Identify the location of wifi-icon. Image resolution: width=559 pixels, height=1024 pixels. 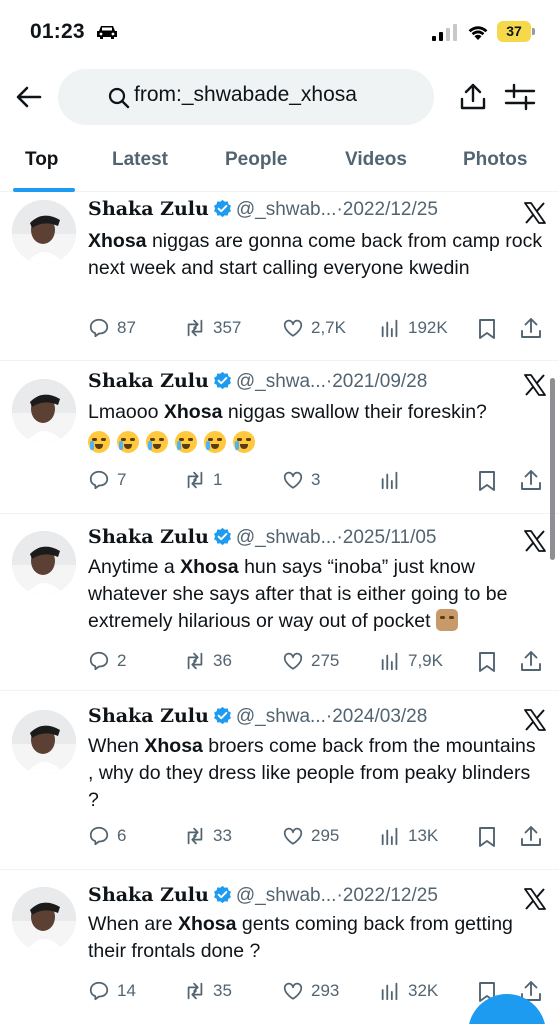
(478, 33).